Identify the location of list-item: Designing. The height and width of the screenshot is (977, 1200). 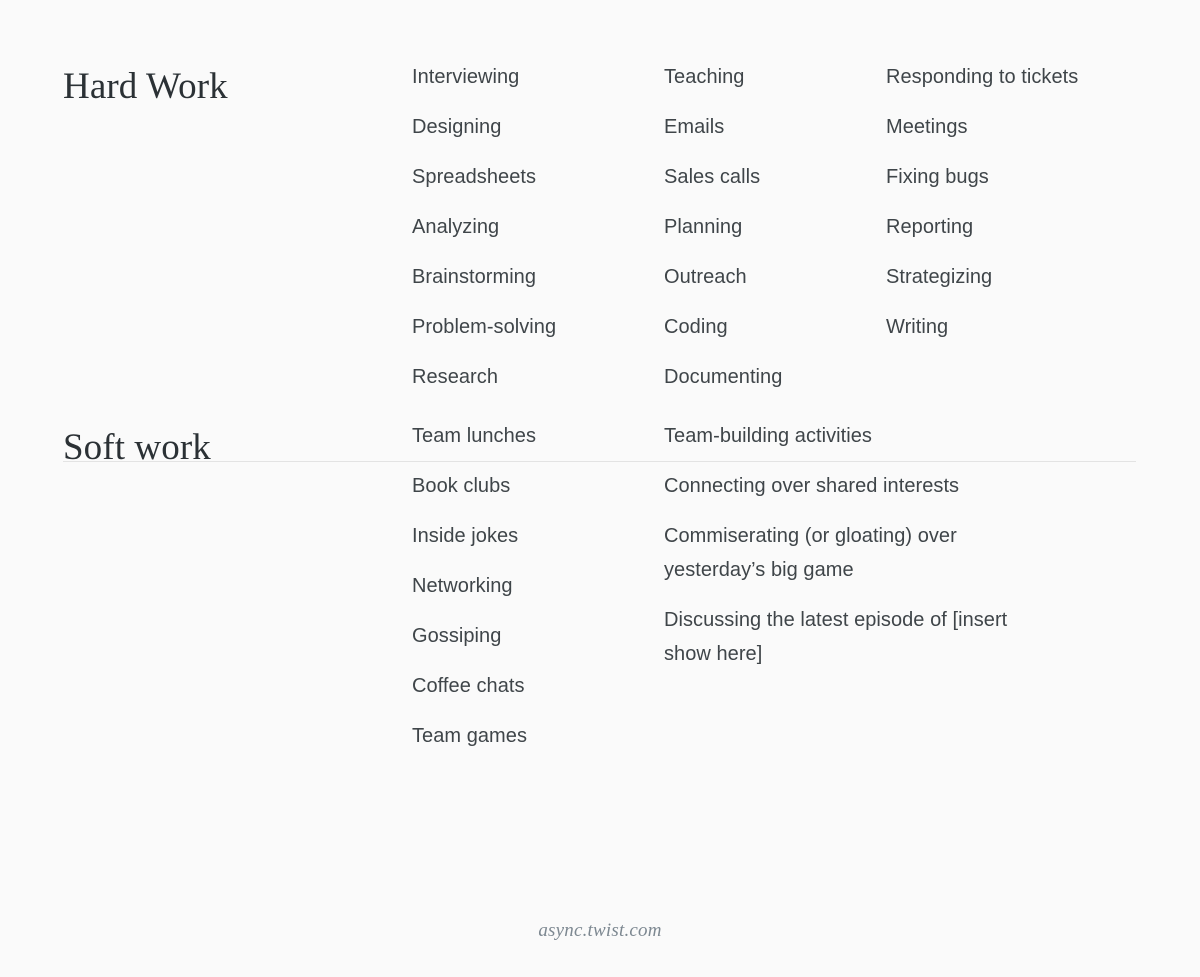
(457, 127).